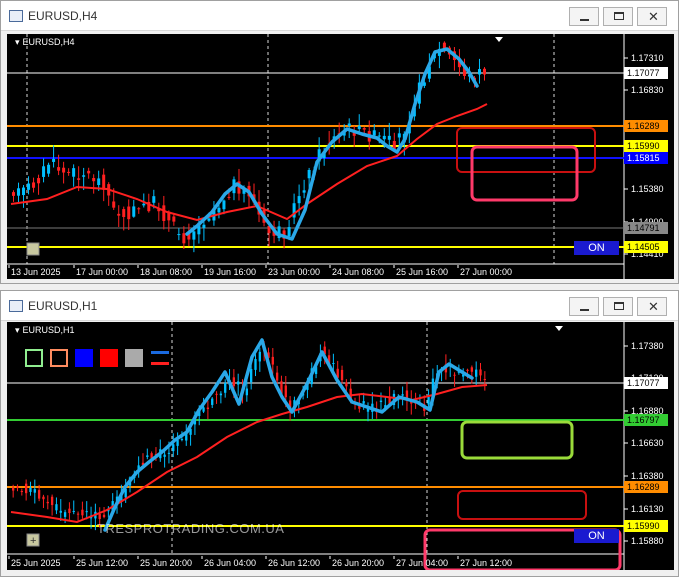  I want to click on close-icon: ✕, so click(653, 306).